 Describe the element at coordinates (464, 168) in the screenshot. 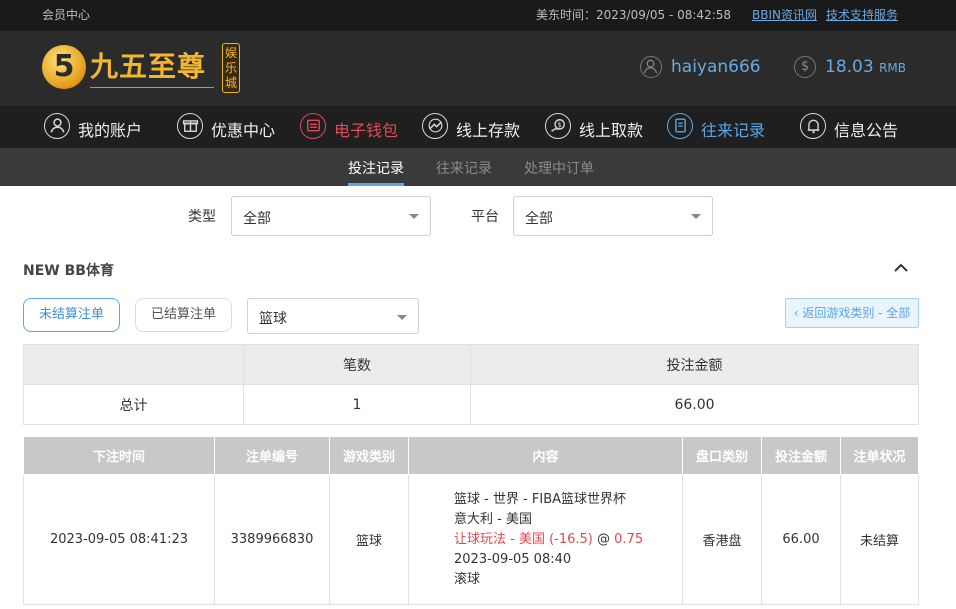

I see `tab-transactions: 往来记录` at that location.